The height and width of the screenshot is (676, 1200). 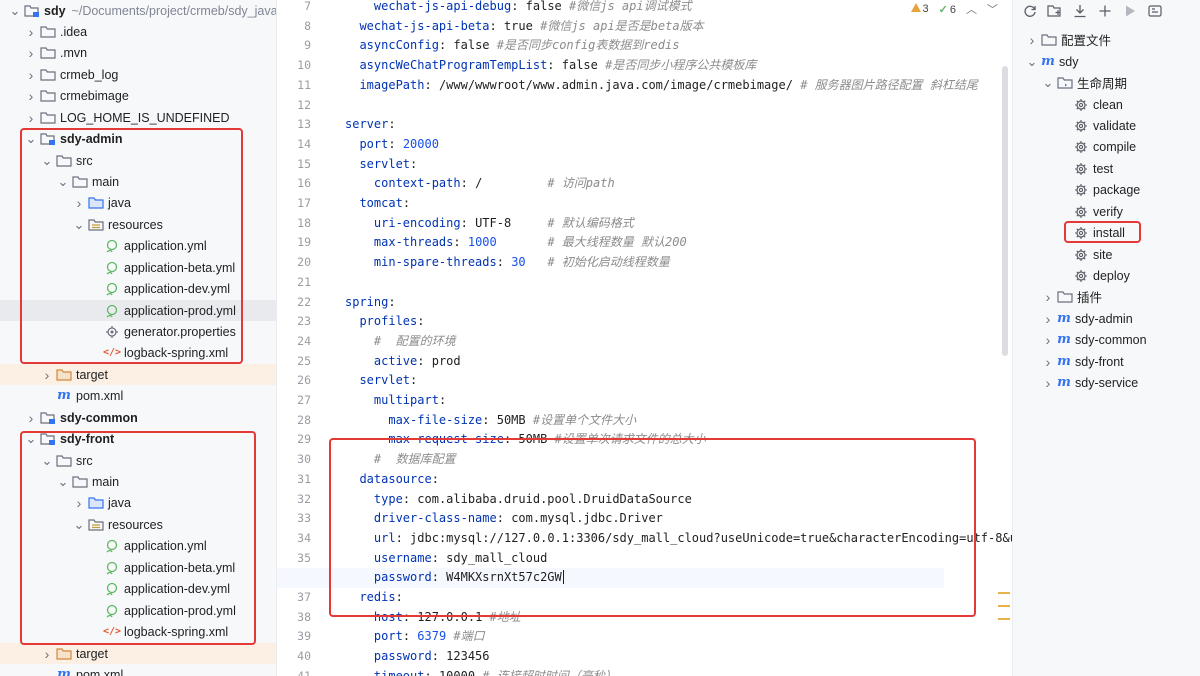 What do you see at coordinates (138, 74) in the screenshot?
I see `project-tree-item-crmeb-log: › crmeb_log` at bounding box center [138, 74].